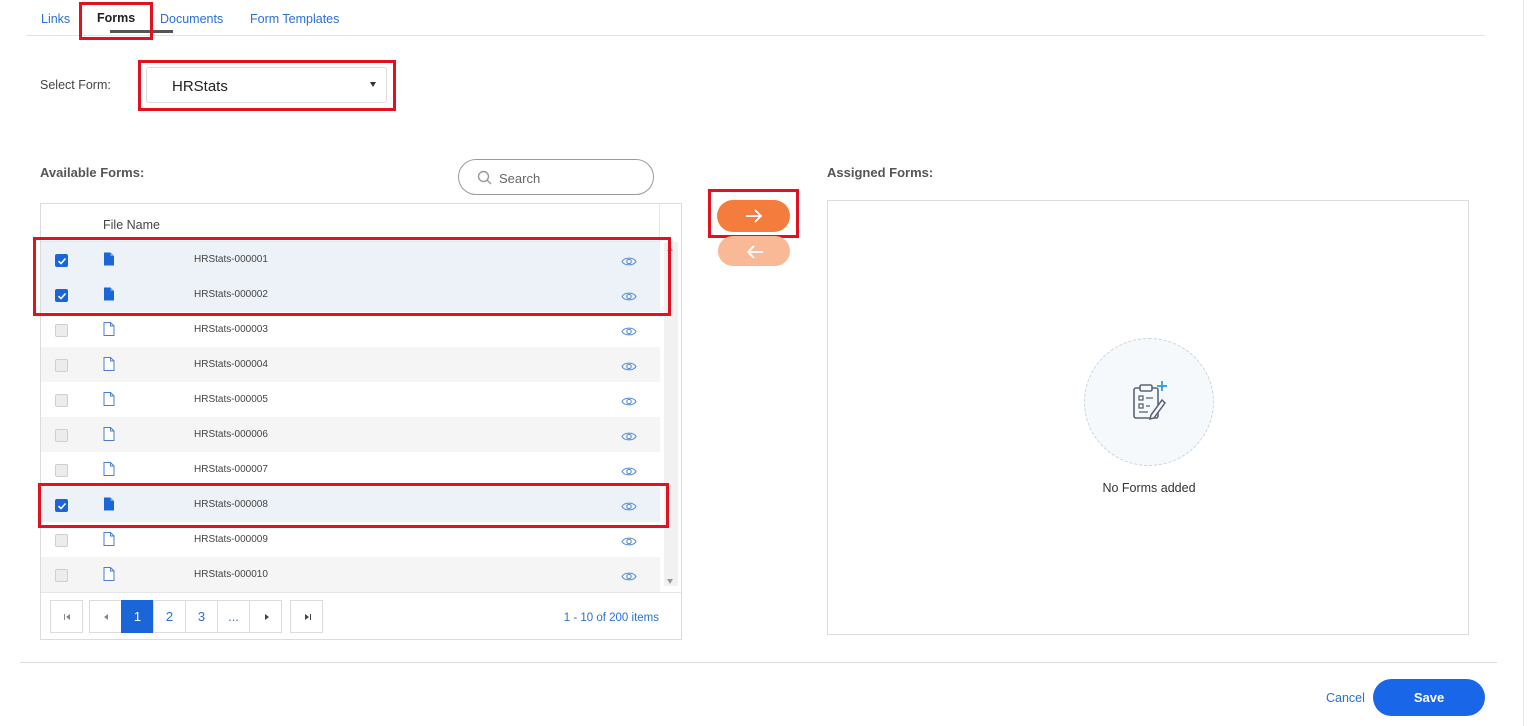 Image resolution: width=1528 pixels, height=726 pixels. I want to click on last-page-icon, so click(310, 617).